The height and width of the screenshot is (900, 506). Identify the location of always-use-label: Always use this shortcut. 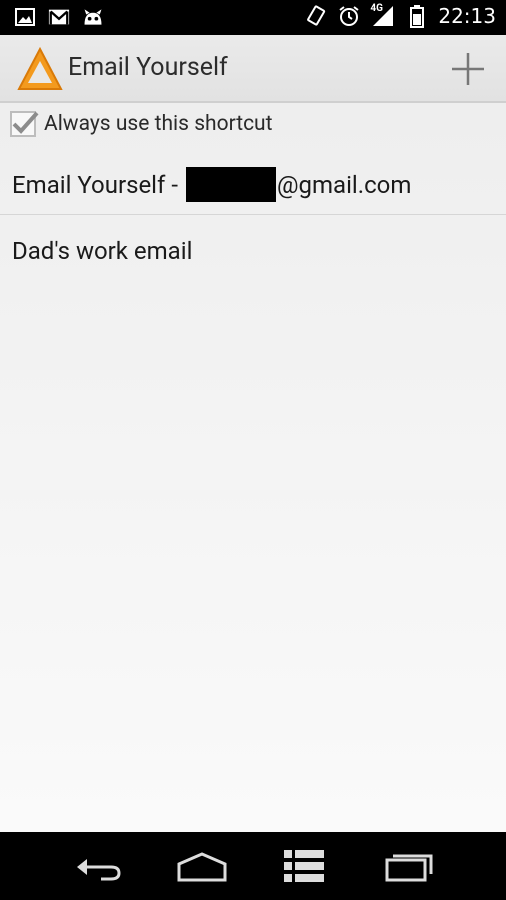
(158, 124).